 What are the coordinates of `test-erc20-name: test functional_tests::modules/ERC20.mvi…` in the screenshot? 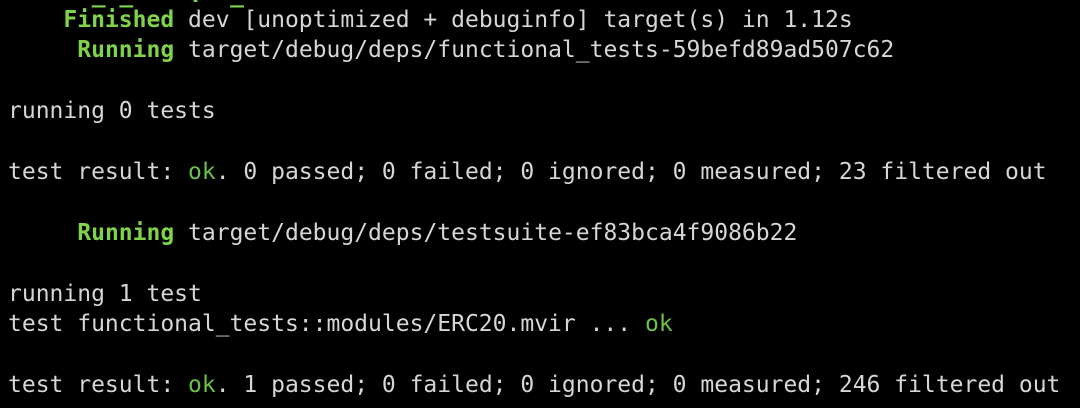 It's located at (326, 324).